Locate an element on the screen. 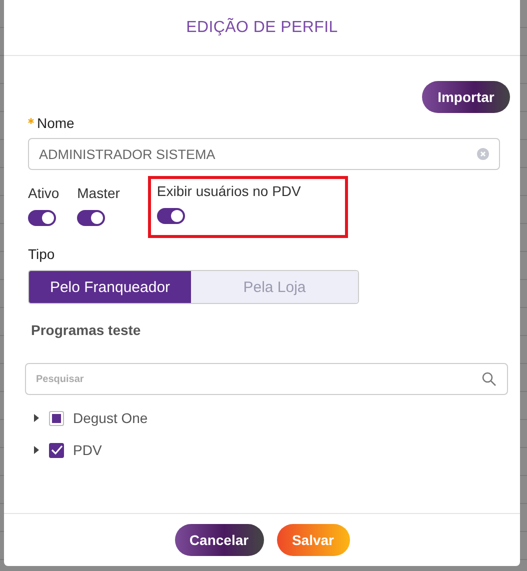  section-title: Programas teste is located at coordinates (86, 330).